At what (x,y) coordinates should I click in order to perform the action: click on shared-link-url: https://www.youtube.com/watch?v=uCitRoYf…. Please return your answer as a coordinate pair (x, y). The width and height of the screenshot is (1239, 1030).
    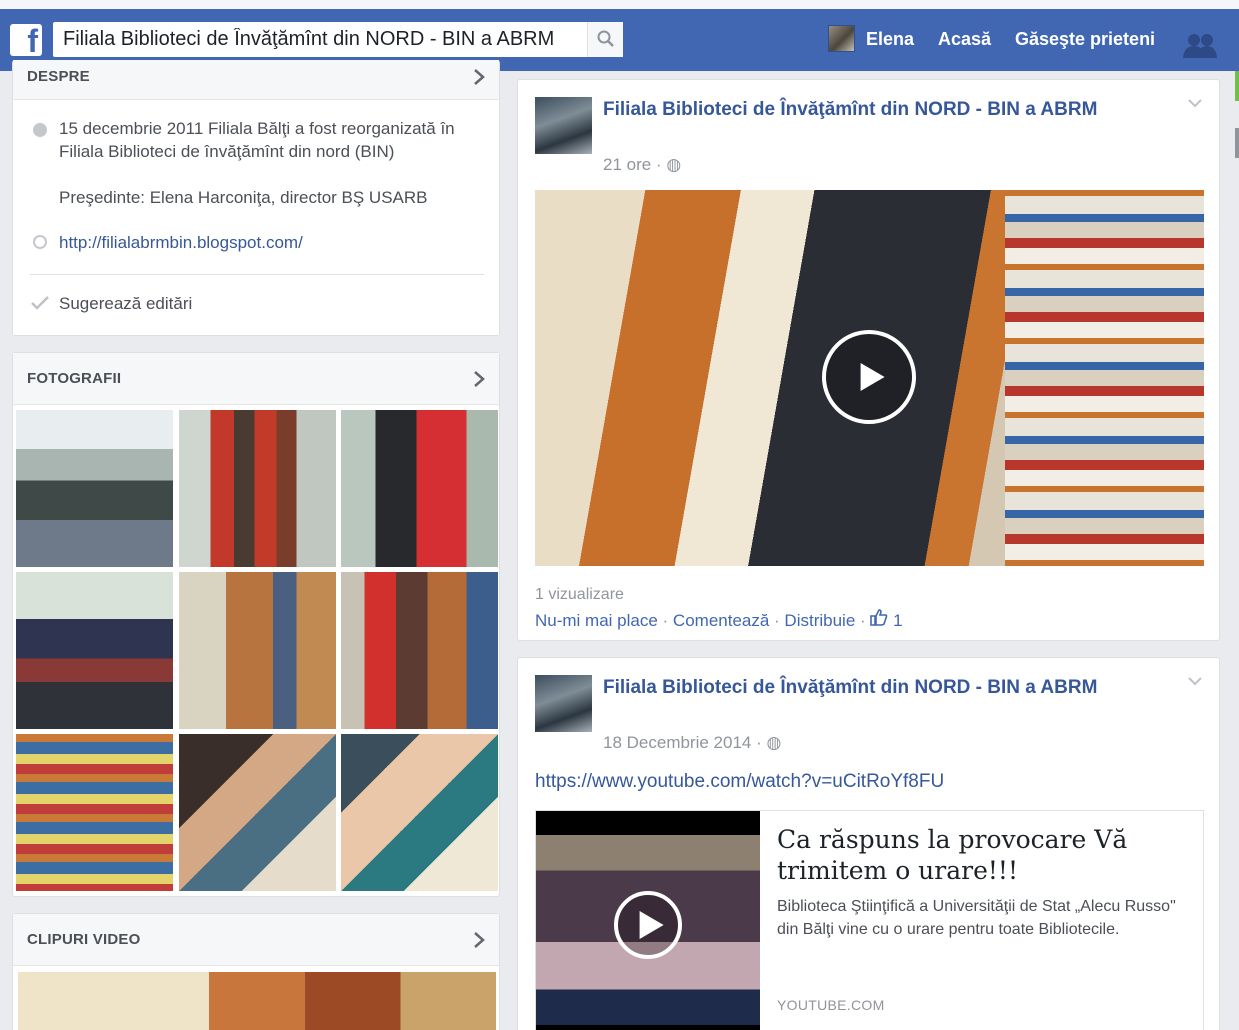
    Looking at the image, I should click on (739, 782).